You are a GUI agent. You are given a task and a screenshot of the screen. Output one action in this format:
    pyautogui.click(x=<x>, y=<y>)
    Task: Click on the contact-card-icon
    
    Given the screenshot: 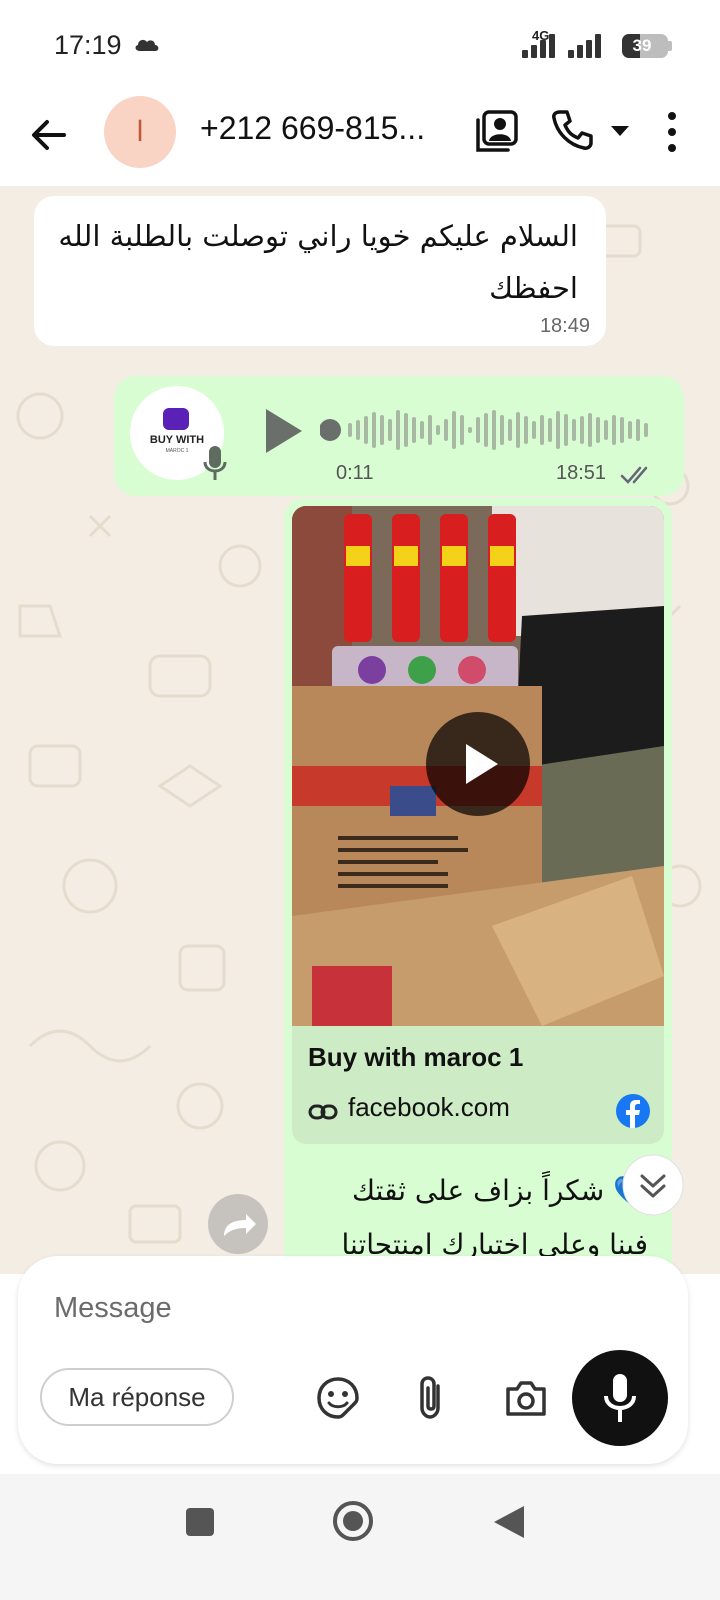 What is the action you would take?
    pyautogui.click(x=497, y=131)
    